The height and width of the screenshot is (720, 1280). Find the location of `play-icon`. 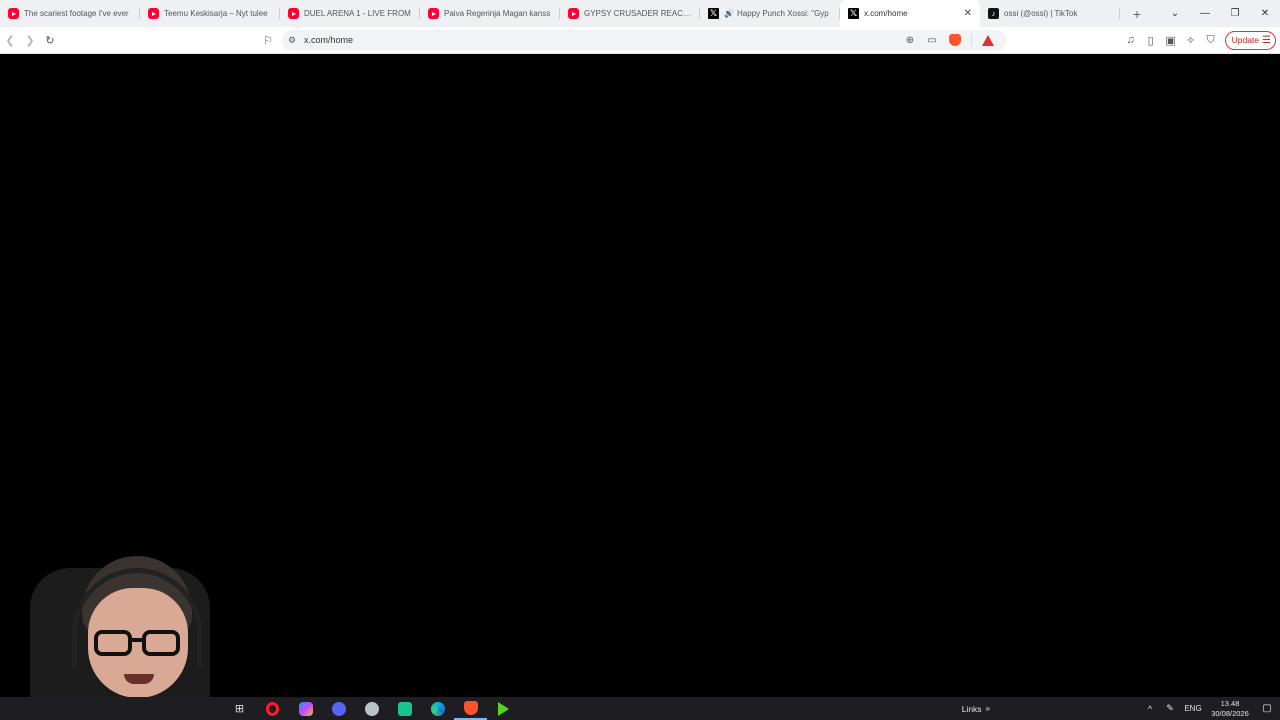

play-icon is located at coordinates (503, 708).